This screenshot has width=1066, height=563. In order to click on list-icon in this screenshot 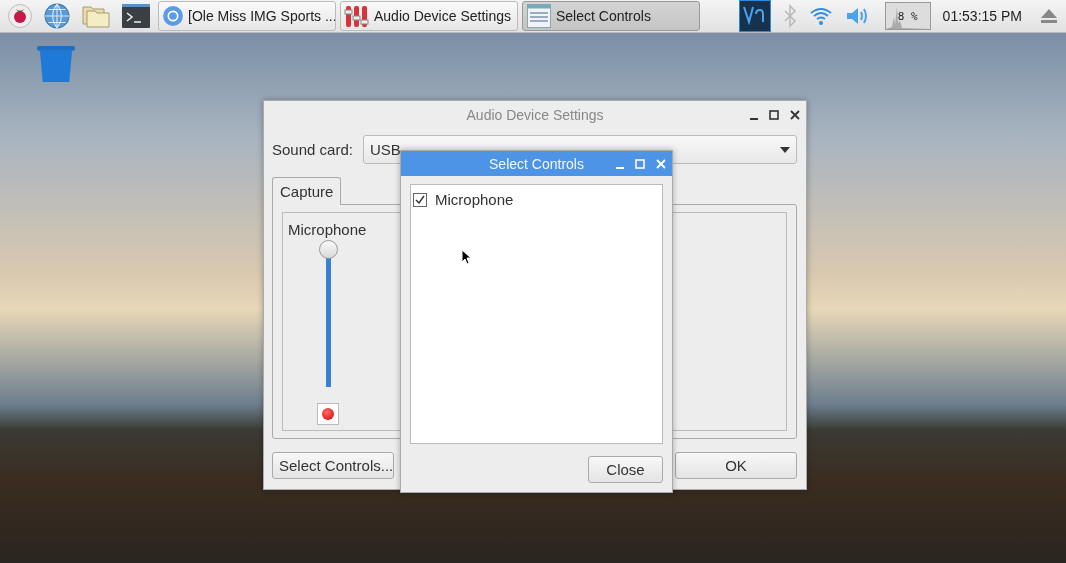, I will do `click(539, 16)`.